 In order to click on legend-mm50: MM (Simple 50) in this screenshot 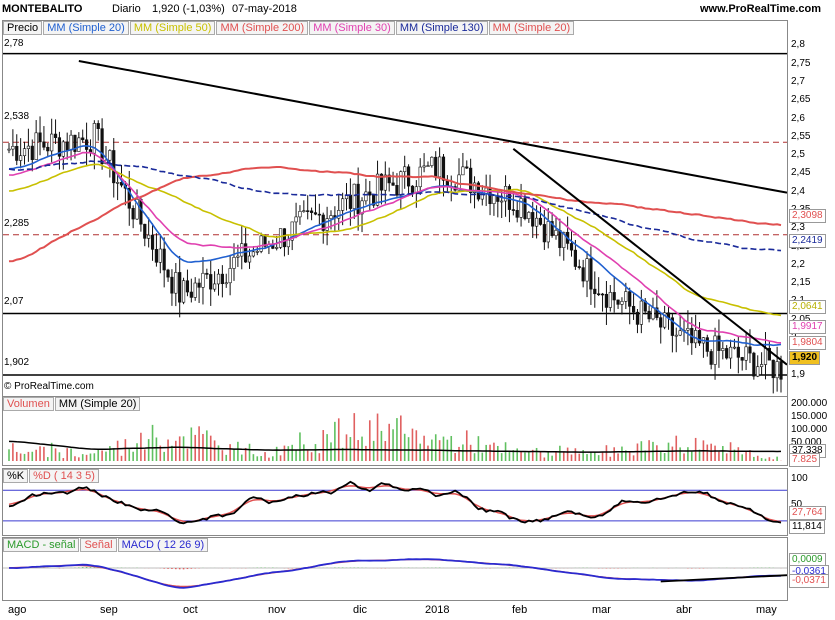, I will do `click(172, 28)`.